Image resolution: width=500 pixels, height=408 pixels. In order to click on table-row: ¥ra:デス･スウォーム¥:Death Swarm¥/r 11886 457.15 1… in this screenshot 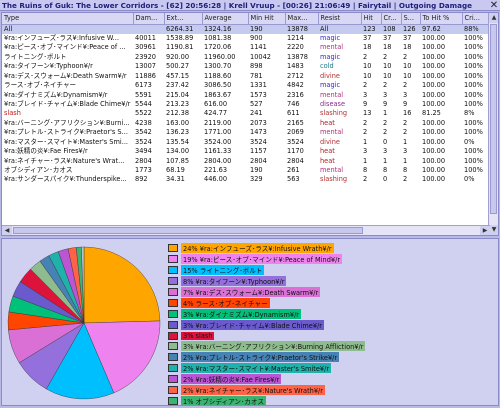, I will do `click(246, 76)`.